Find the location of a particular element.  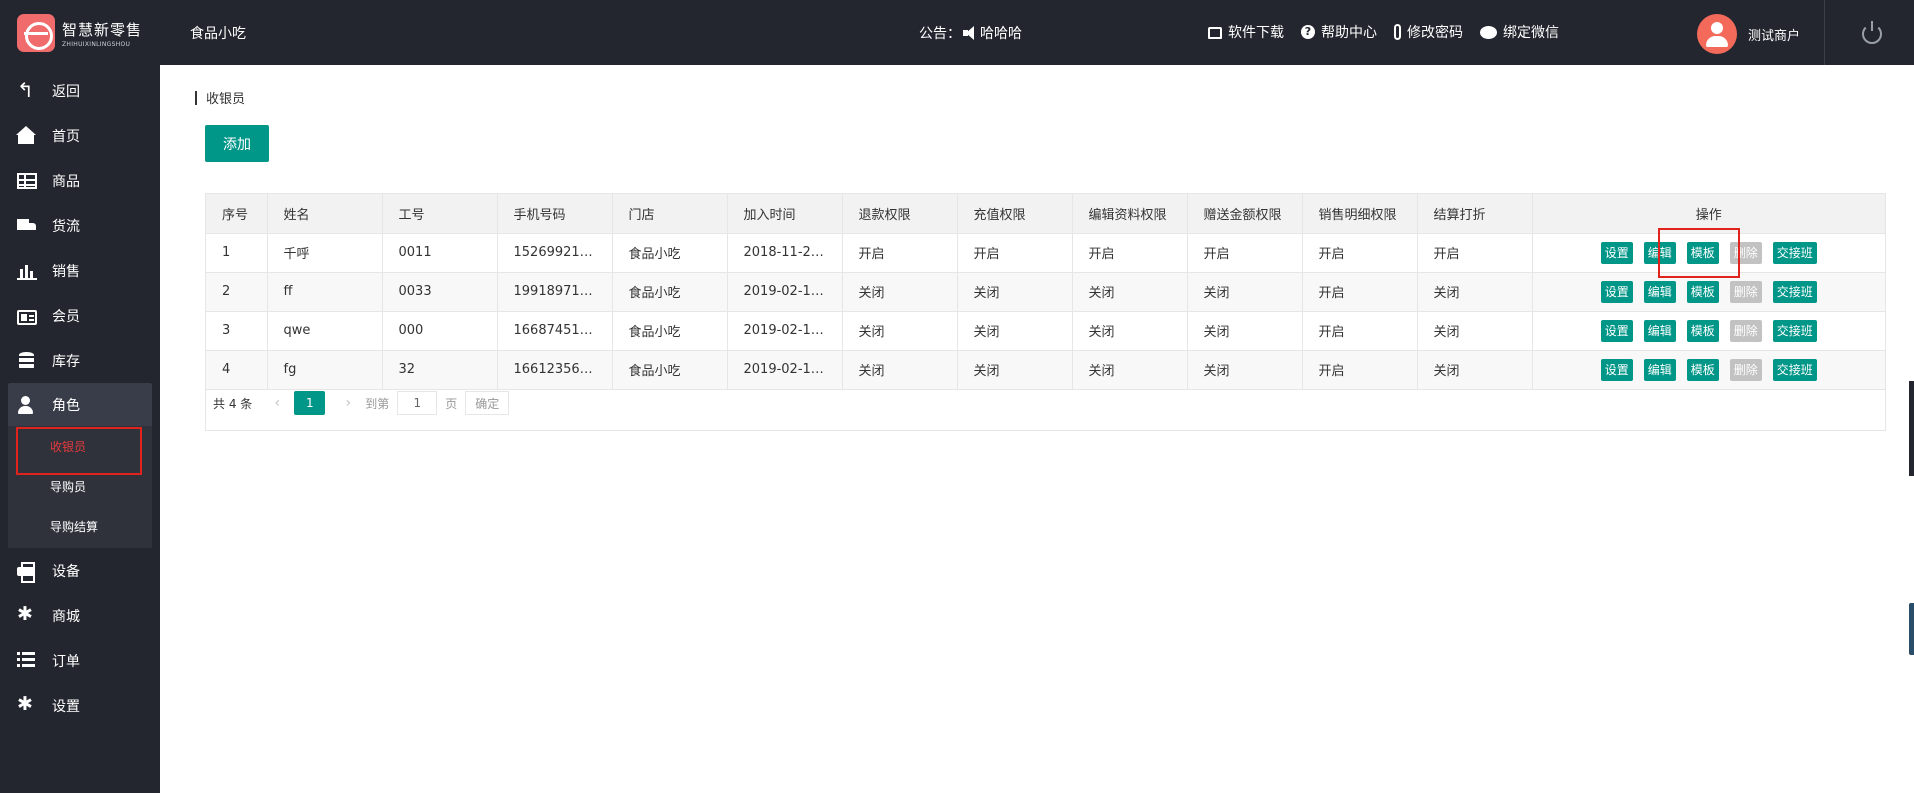

sidebar-item-roles: 角色 is located at coordinates (80, 404).